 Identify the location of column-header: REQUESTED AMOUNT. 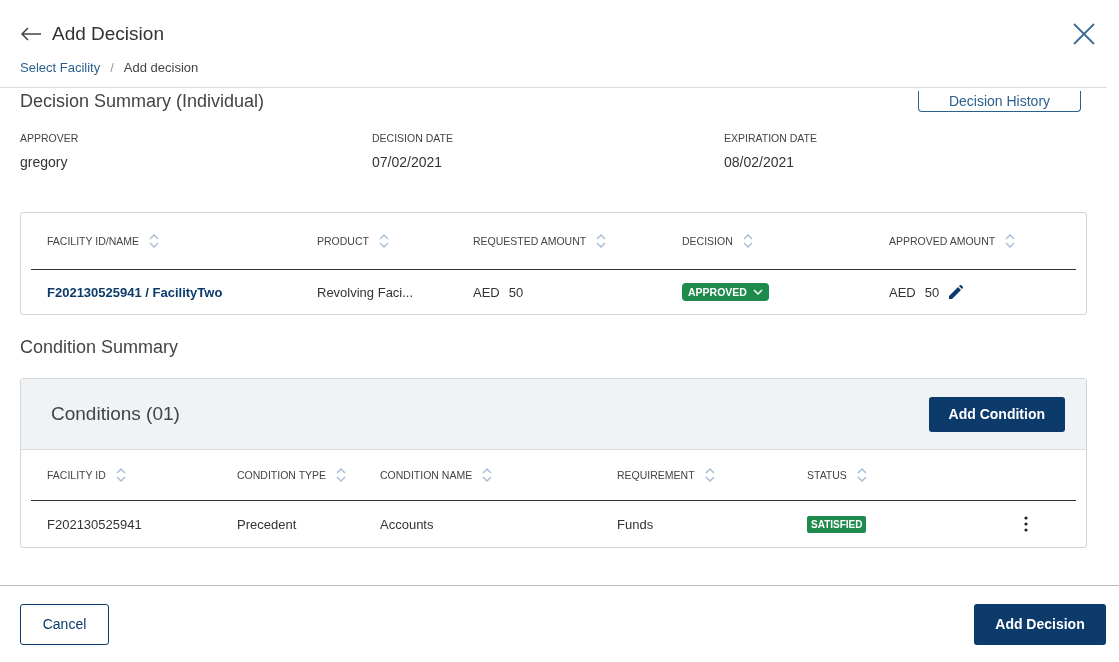
(530, 241).